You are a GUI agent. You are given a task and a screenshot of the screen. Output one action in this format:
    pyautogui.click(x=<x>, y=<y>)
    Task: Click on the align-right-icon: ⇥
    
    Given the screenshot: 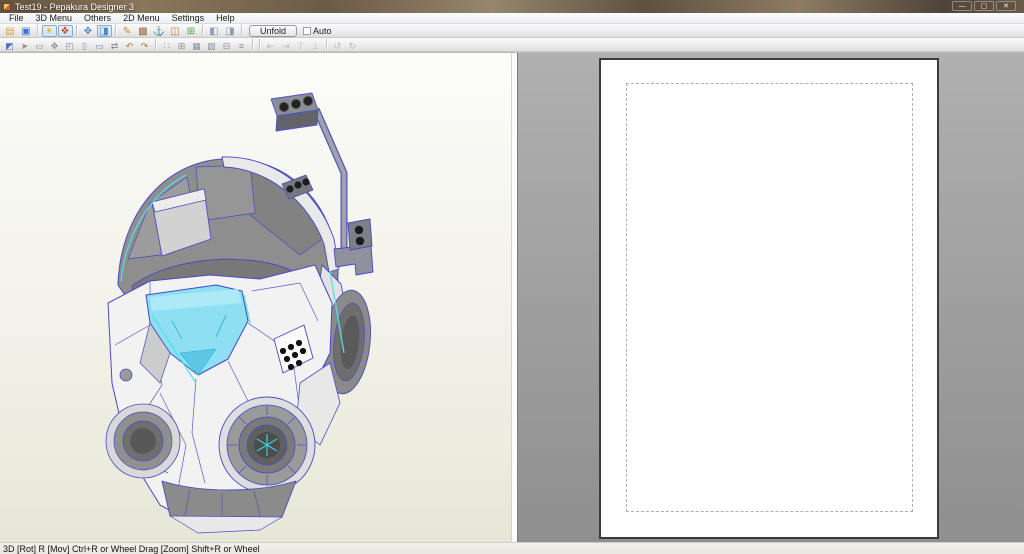 What is the action you would take?
    pyautogui.click(x=286, y=45)
    